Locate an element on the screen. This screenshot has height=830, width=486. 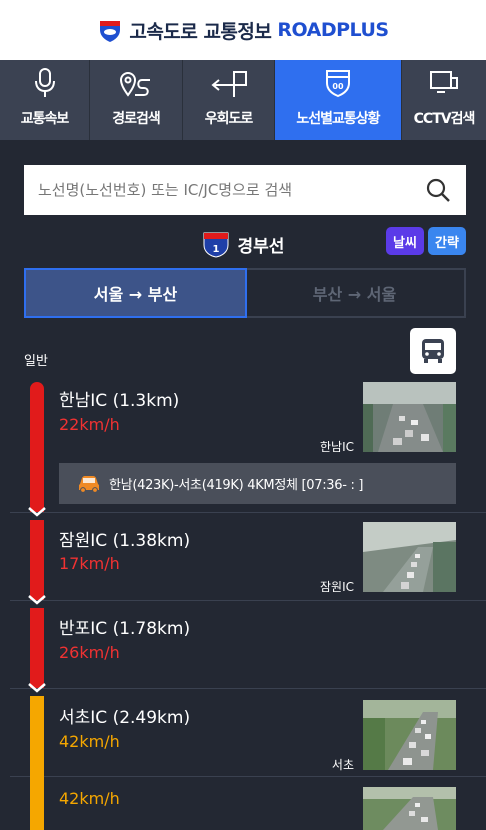
route-shield-icon: 00 is located at coordinates (338, 83).